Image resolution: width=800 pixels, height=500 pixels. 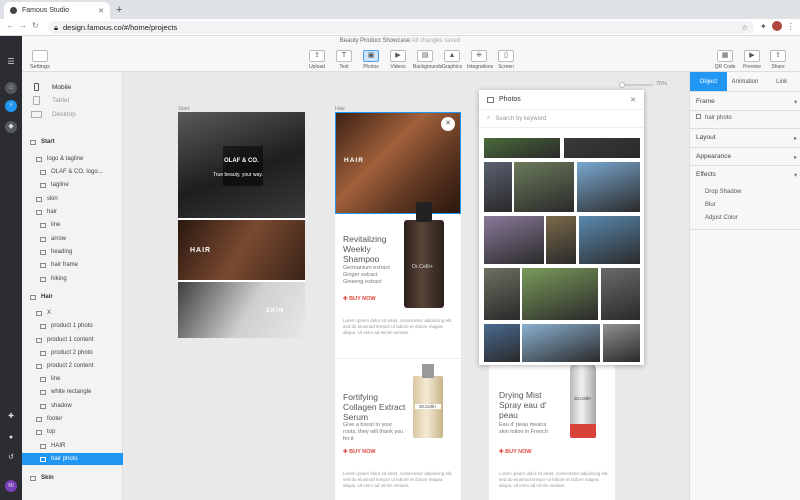 What do you see at coordinates (60, 100) in the screenshot?
I see `device-tablet: Tablet` at bounding box center [60, 100].